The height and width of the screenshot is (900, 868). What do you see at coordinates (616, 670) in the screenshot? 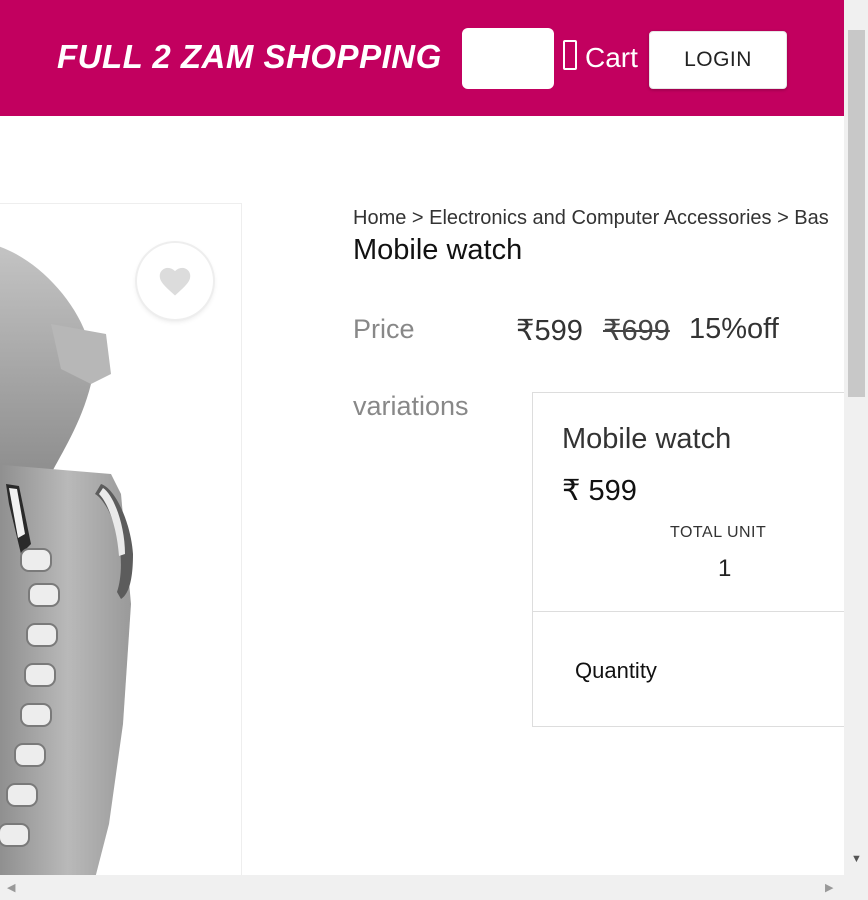
I see `quantity-label: Quantity` at bounding box center [616, 670].